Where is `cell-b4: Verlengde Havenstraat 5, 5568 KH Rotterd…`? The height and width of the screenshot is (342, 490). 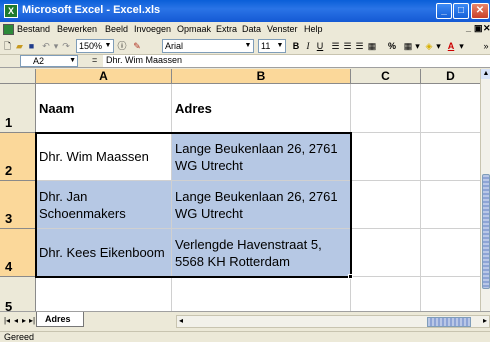
cell-b4: Verlengde Havenstraat 5, 5568 KH Rotterd… is located at coordinates (261, 253).